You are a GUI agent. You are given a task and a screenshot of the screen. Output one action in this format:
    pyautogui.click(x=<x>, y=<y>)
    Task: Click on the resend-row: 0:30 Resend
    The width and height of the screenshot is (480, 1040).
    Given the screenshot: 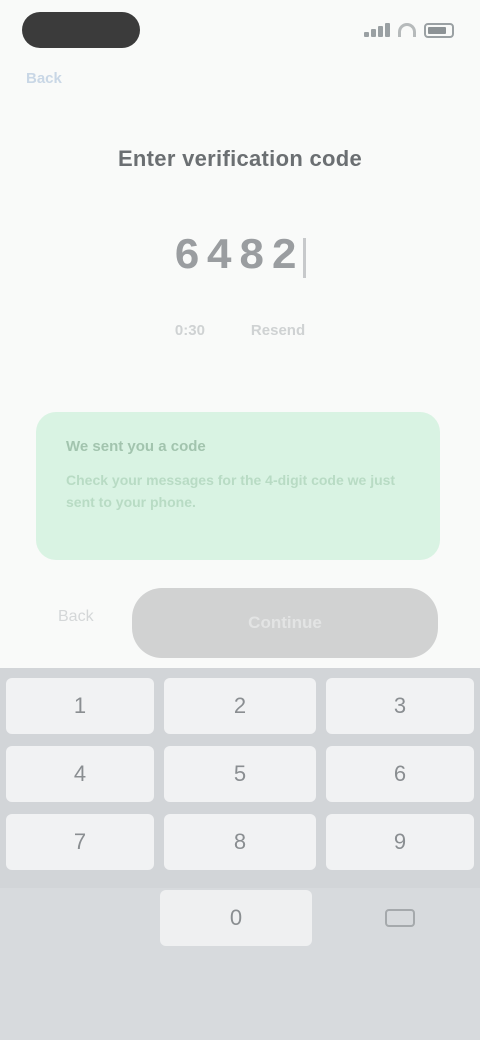 What is the action you would take?
    pyautogui.click(x=240, y=330)
    